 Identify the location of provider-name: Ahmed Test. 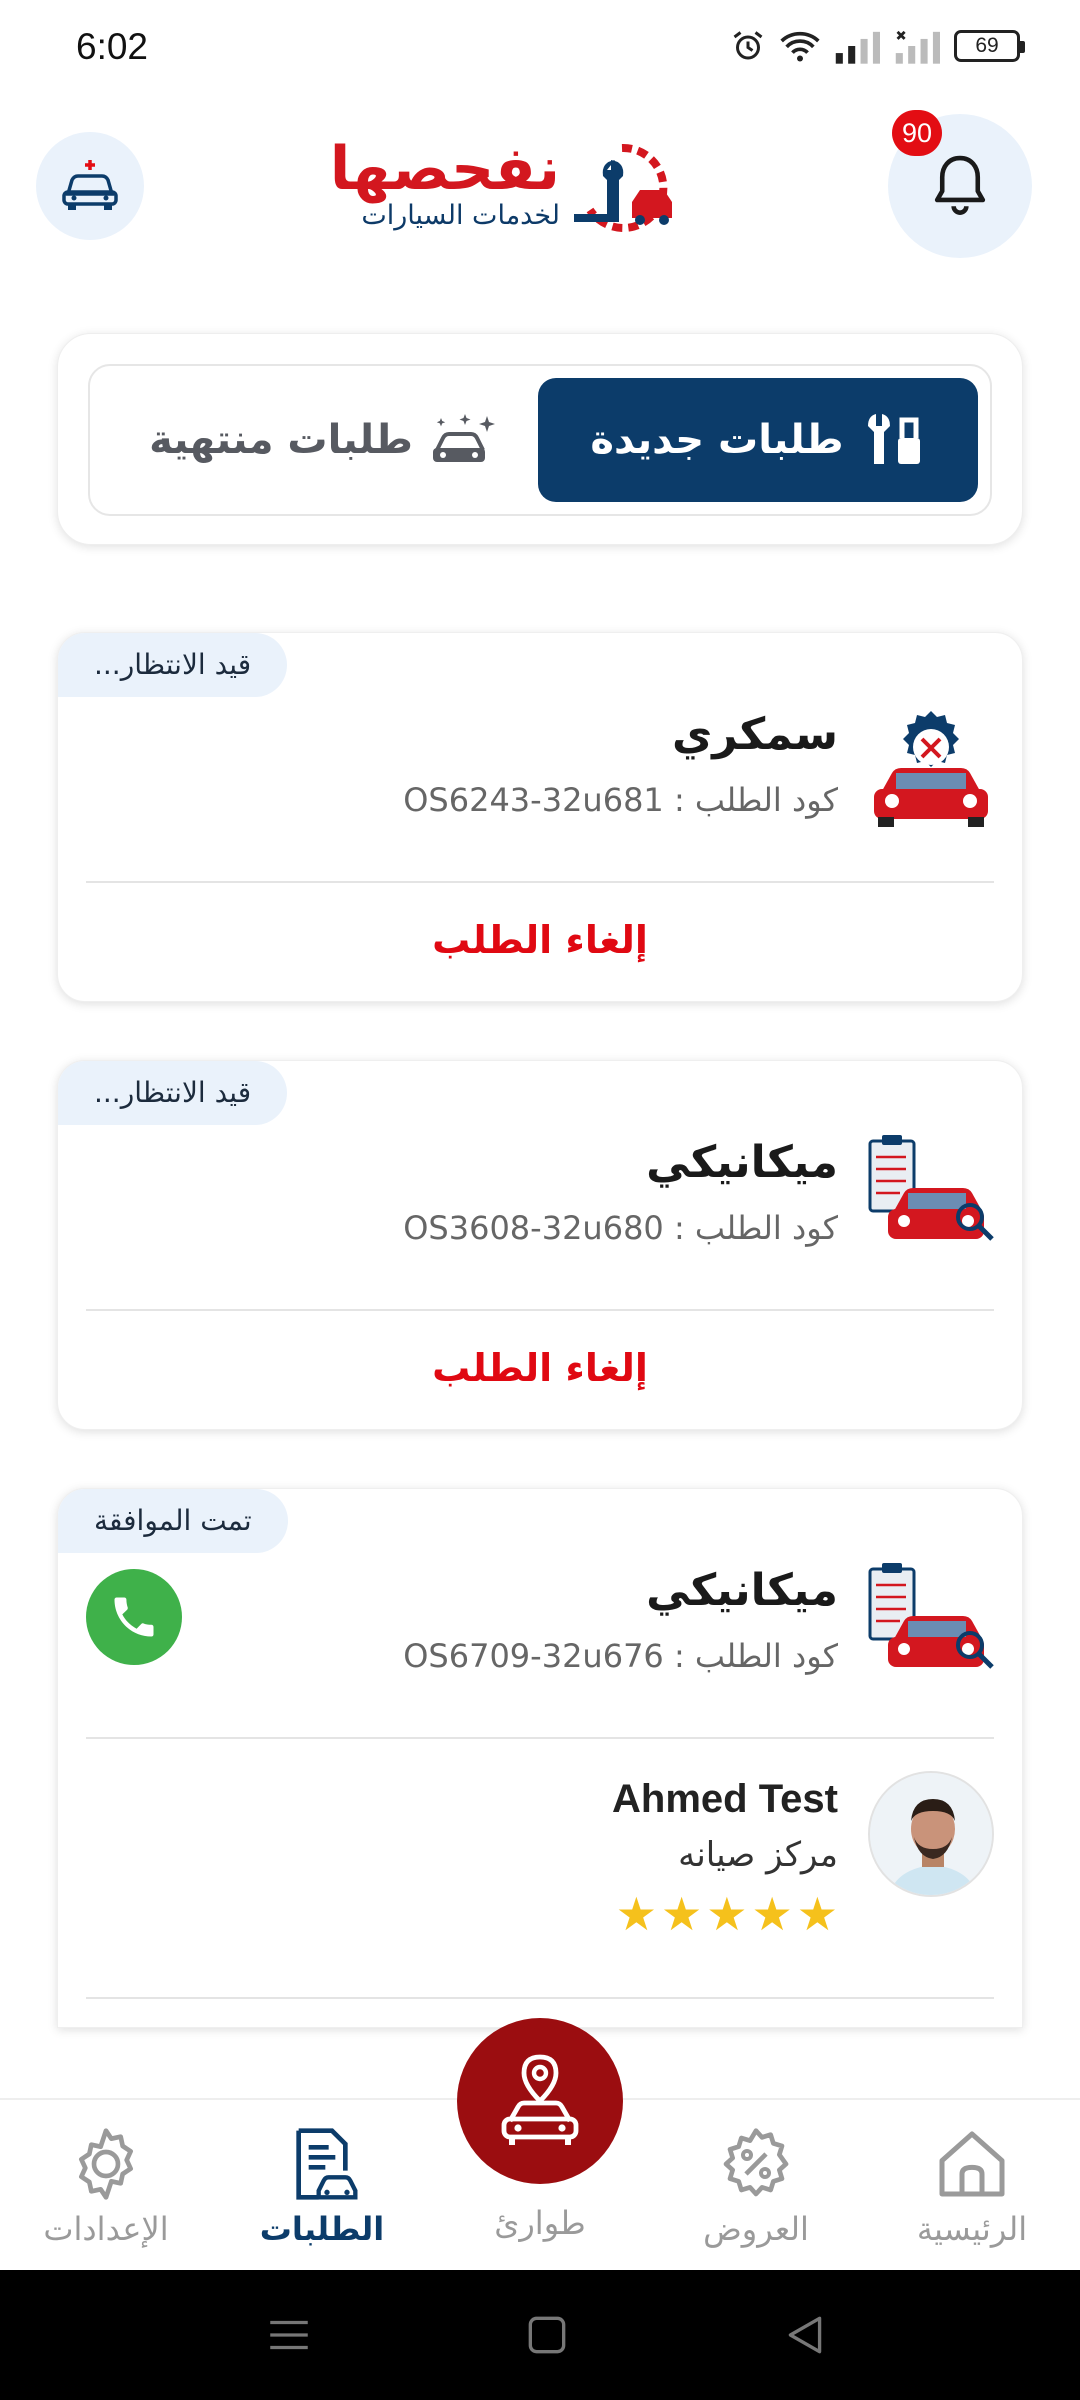
(725, 1799).